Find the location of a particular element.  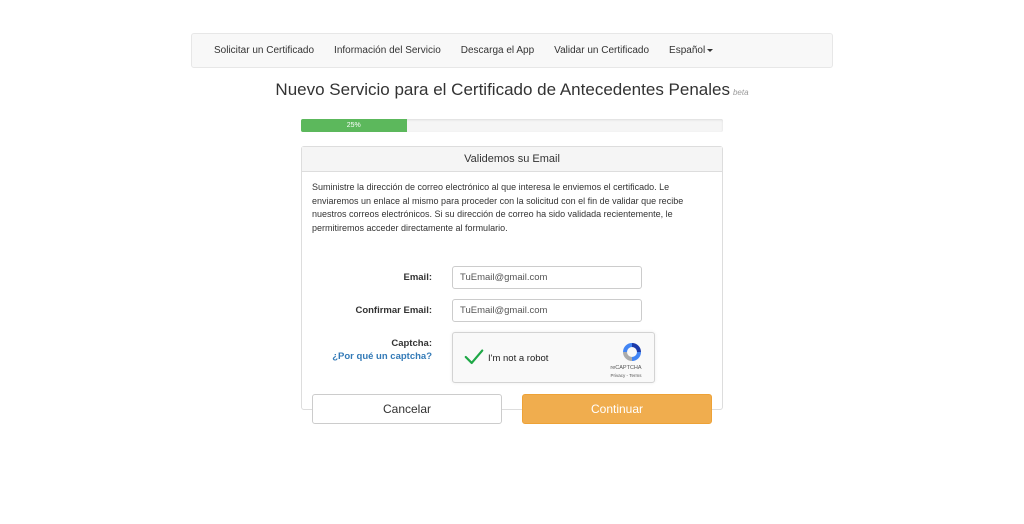

nav-item-informacion: Información del Servicio is located at coordinates (387, 50).